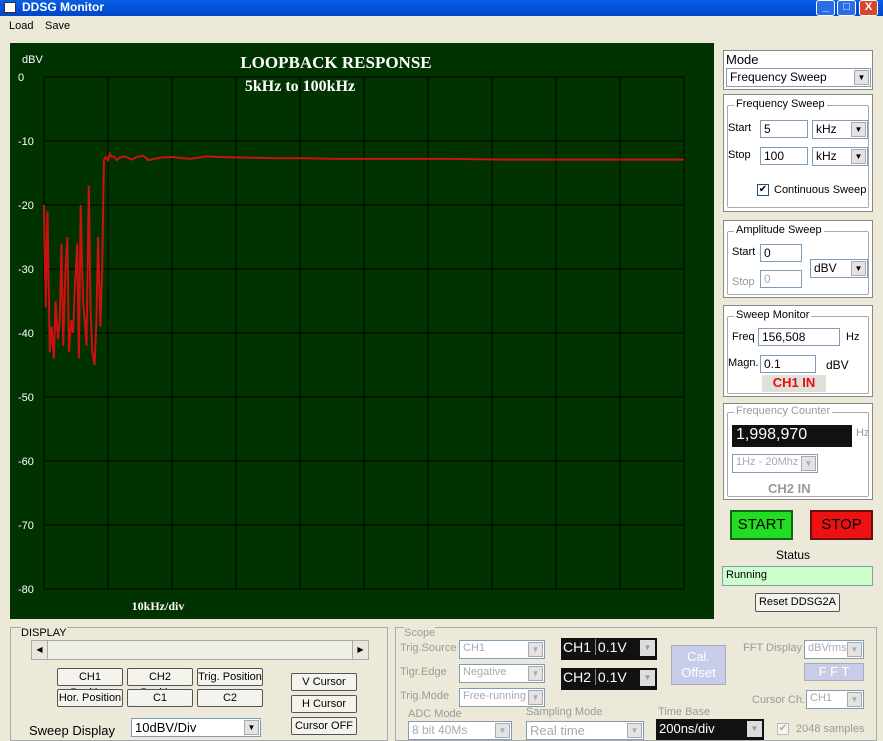 The width and height of the screenshot is (883, 741). I want to click on sampling-mode-select: Real time ▼, so click(585, 730).